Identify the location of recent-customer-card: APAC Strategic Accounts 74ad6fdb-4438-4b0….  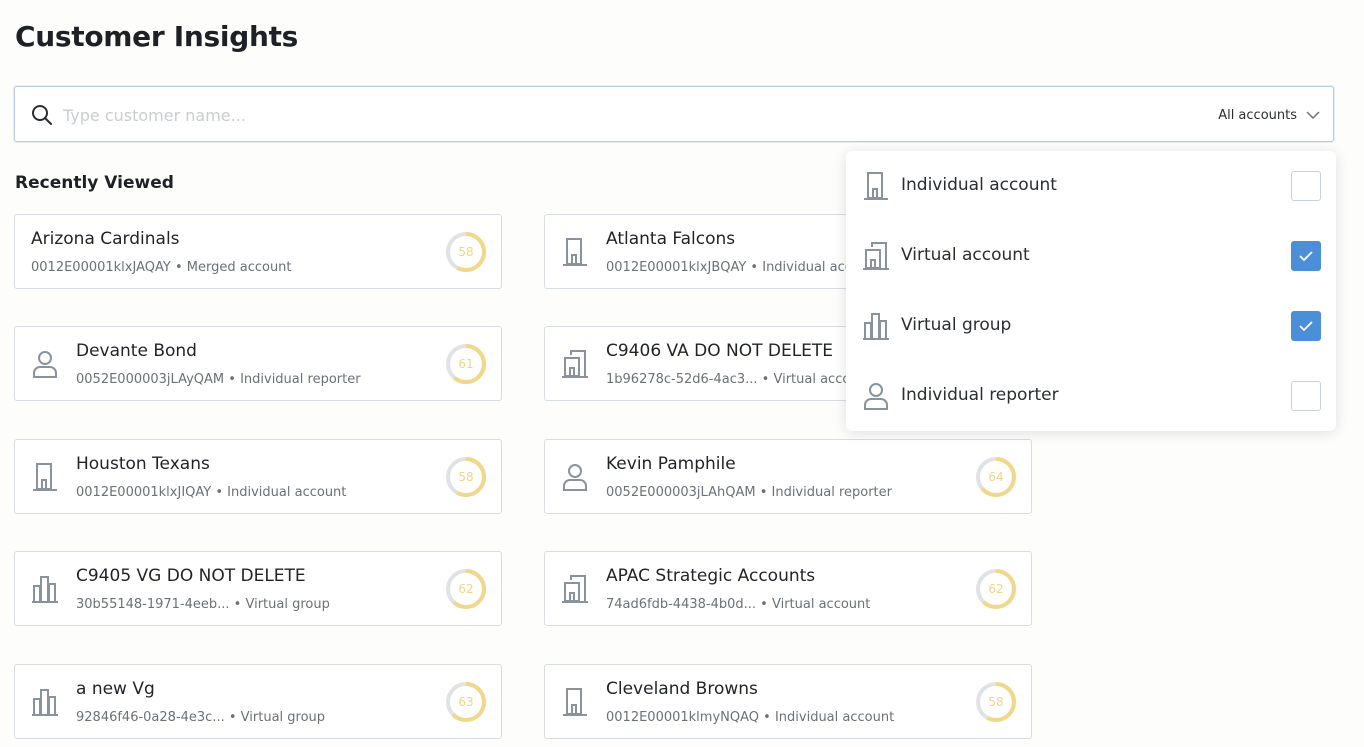
(788, 588).